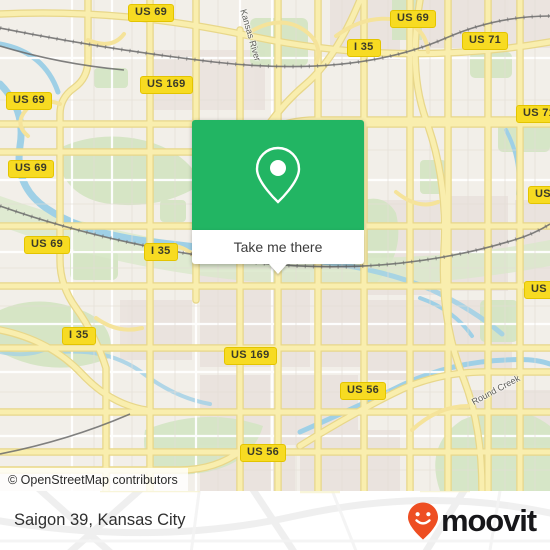  Describe the element at coordinates (275, 520) in the screenshot. I see `footer-bar: Saigon 39, Kansas City moovit` at that location.